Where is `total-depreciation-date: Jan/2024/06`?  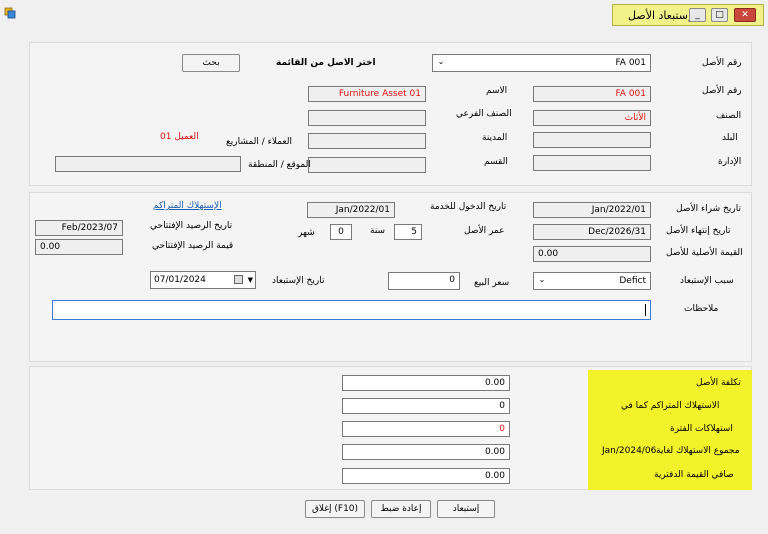 total-depreciation-date: Jan/2024/06 is located at coordinates (629, 451).